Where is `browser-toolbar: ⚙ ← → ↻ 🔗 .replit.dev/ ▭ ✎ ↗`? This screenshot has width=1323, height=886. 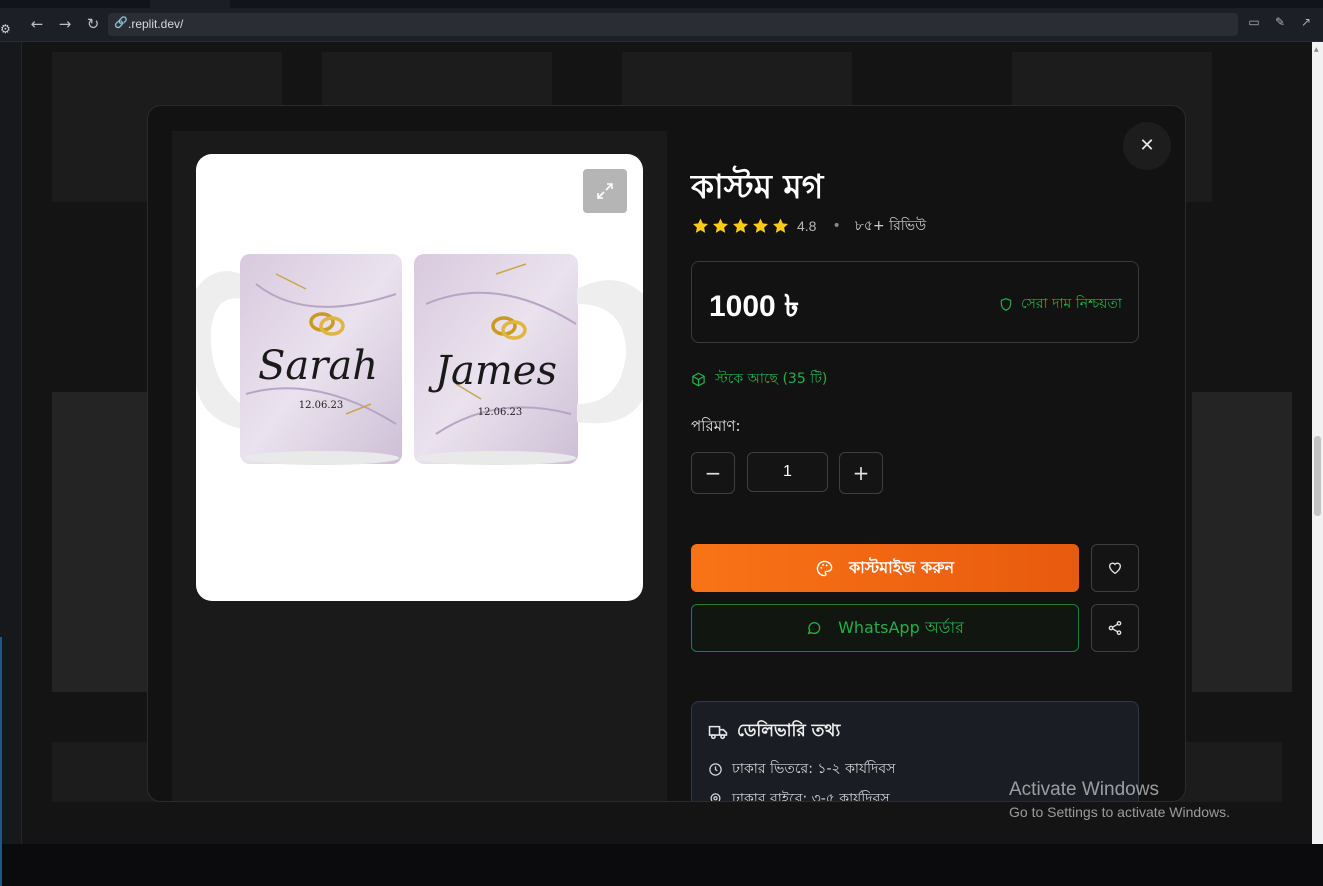
browser-toolbar: ⚙ ← → ↻ 🔗 .replit.dev/ ▭ ✎ ↗ is located at coordinates (661, 25).